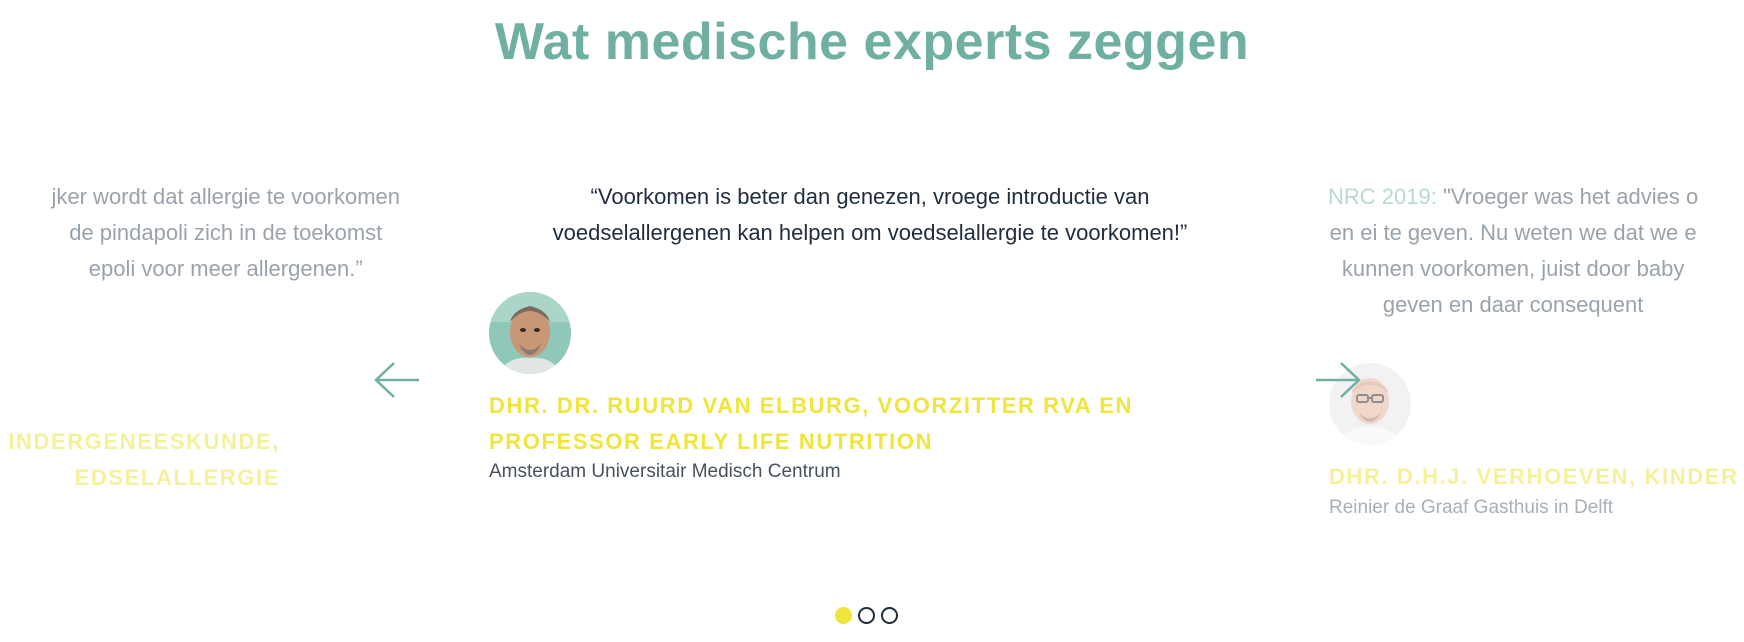  What do you see at coordinates (226, 196) in the screenshot?
I see `quote-line: jker wordt dat allergie te voorkomen` at bounding box center [226, 196].